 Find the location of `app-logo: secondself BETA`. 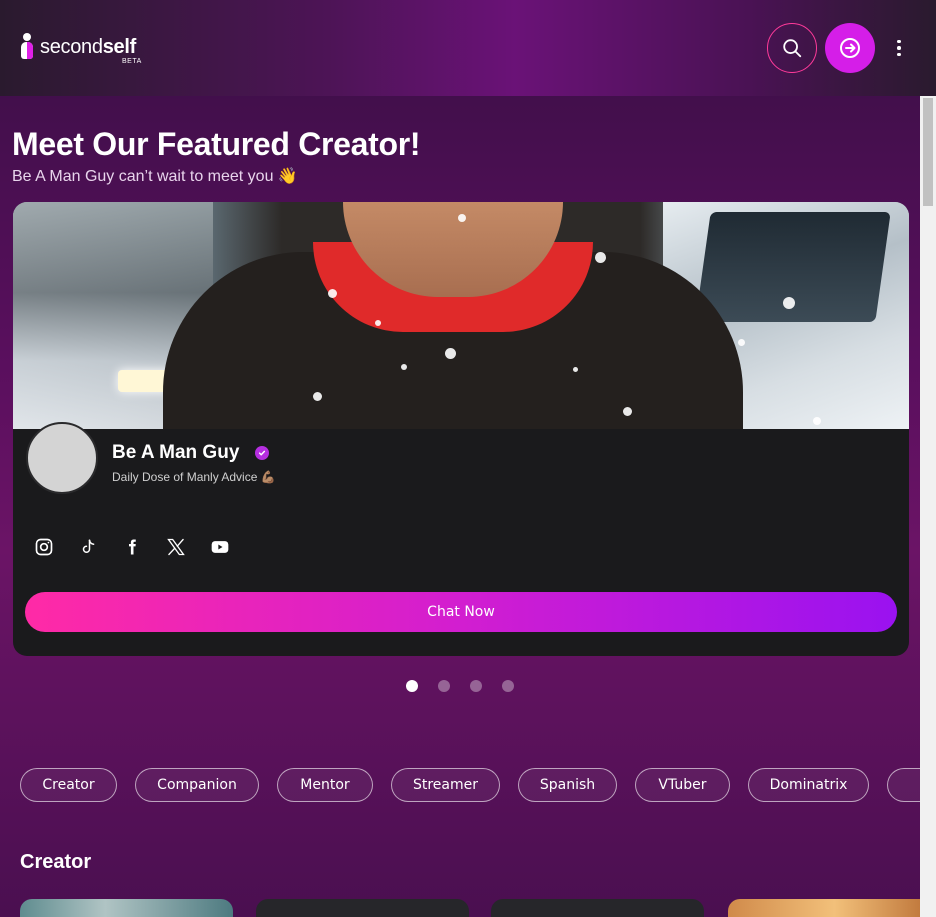

app-logo: secondself BETA is located at coordinates (80, 49).